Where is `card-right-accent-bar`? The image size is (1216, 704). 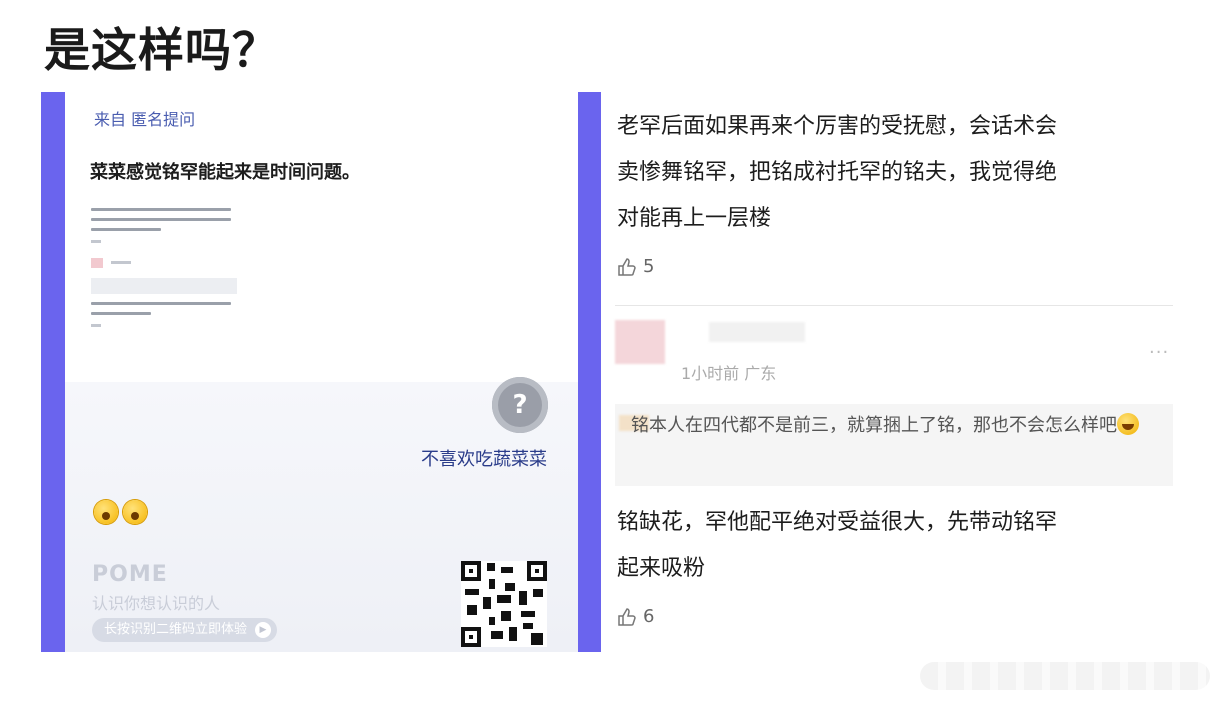 card-right-accent-bar is located at coordinates (589, 372).